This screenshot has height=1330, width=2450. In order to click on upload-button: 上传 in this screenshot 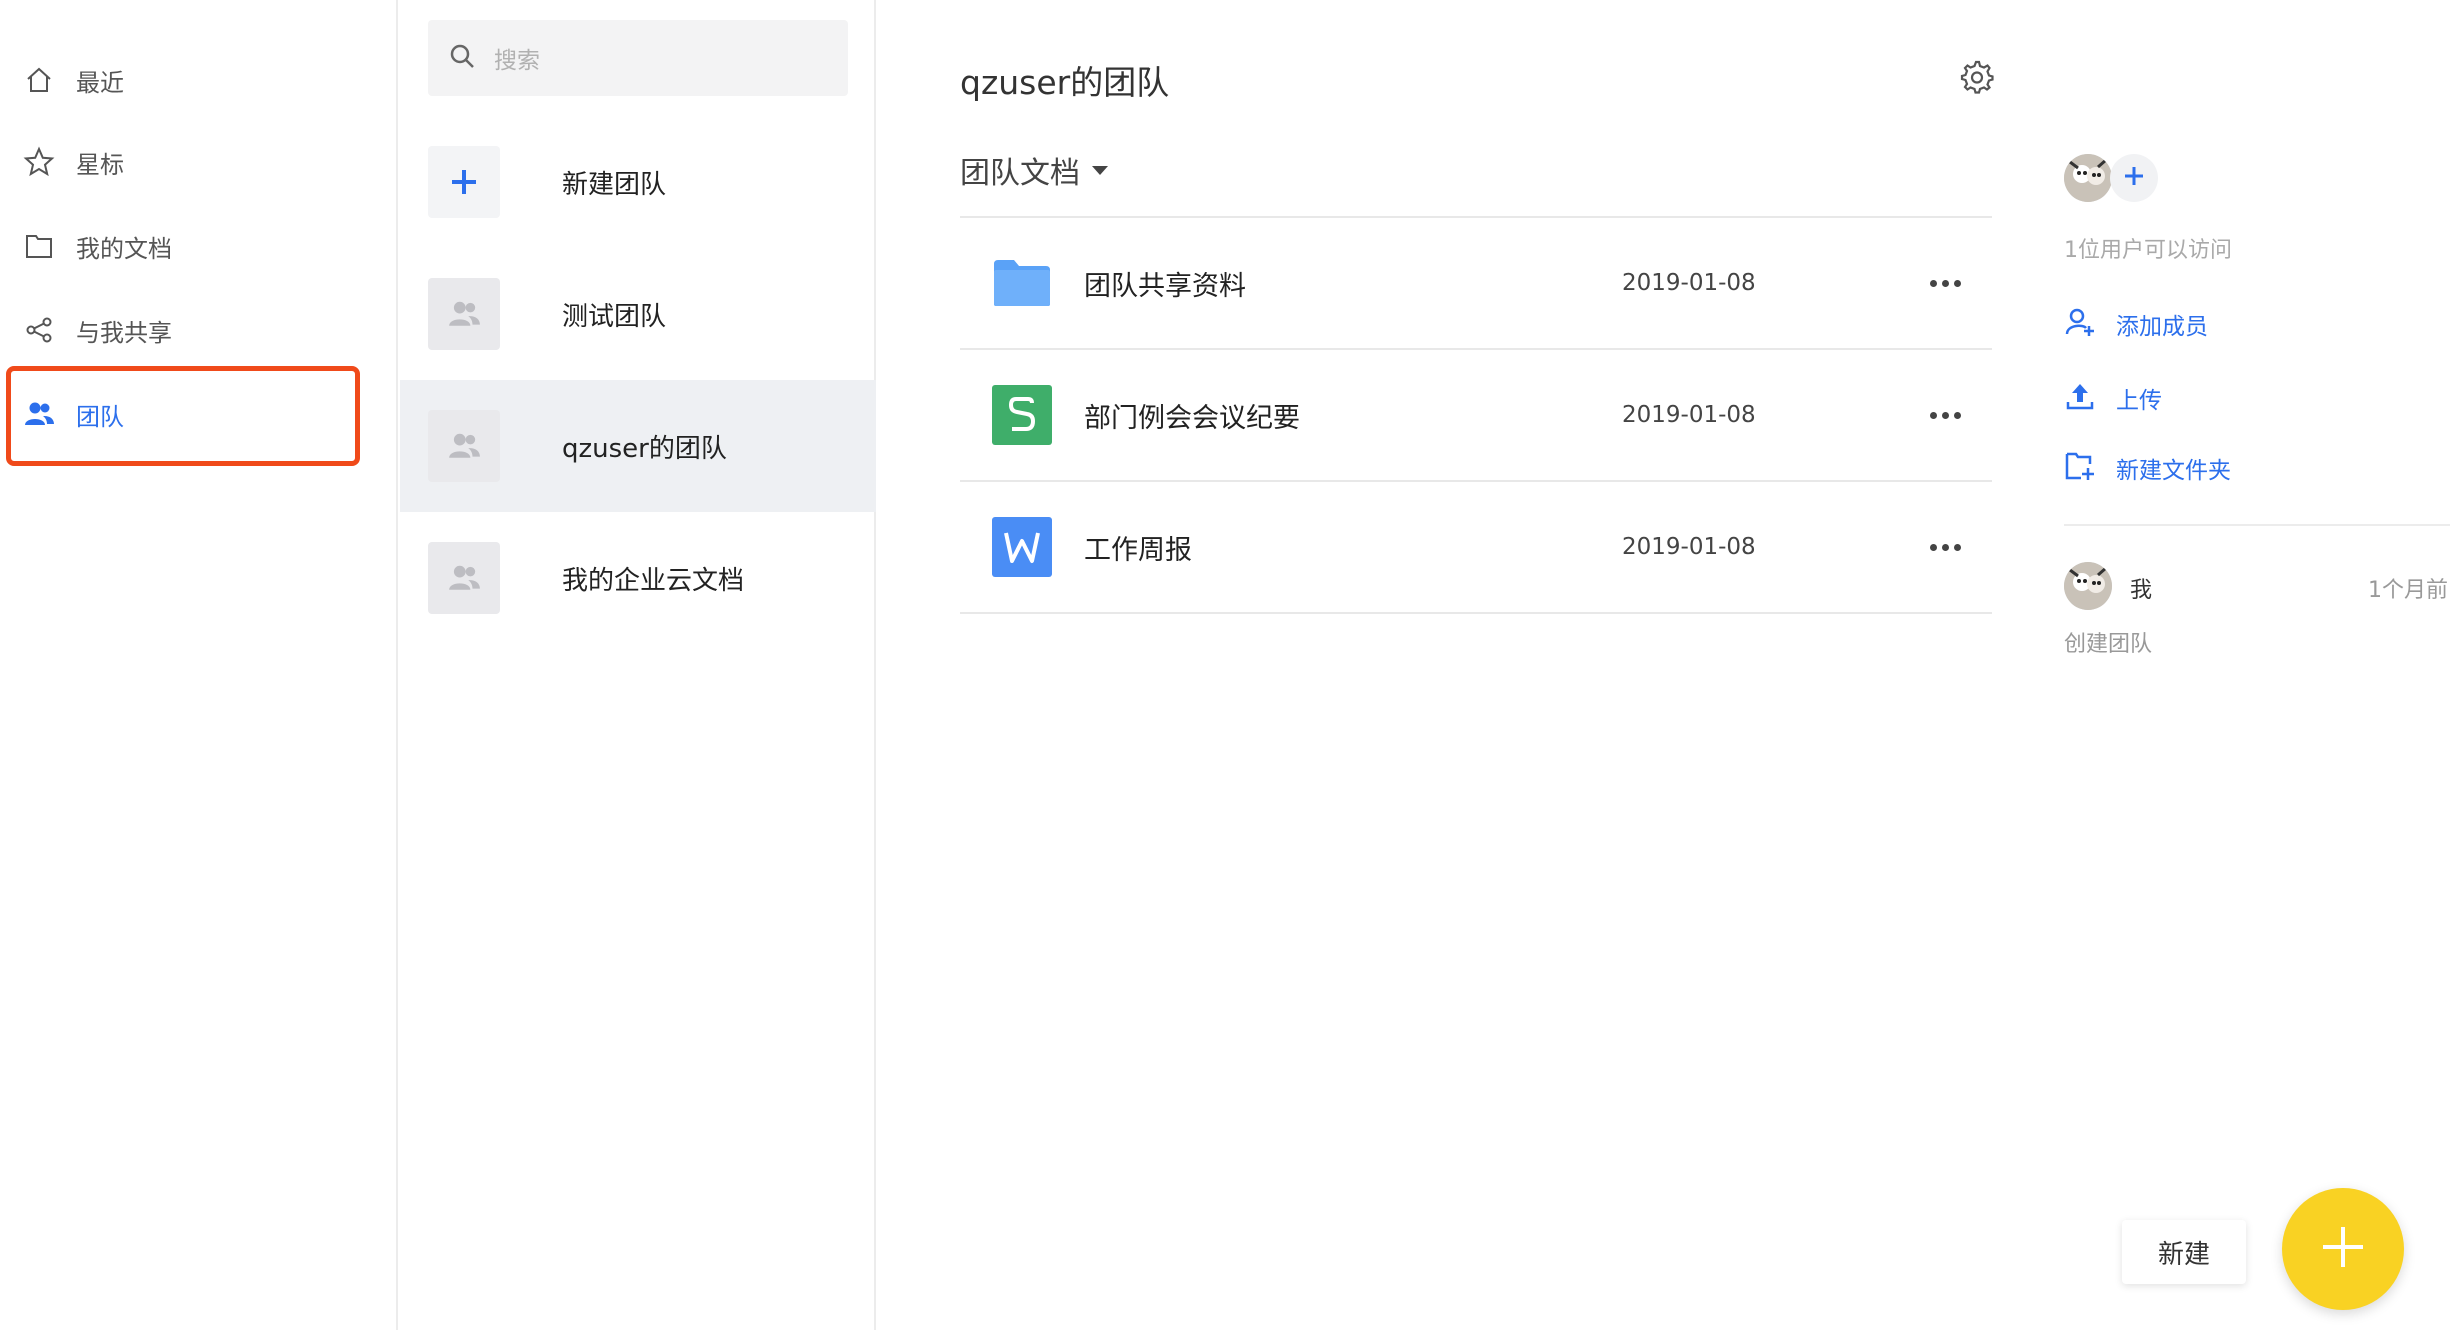, I will do `click(2113, 398)`.